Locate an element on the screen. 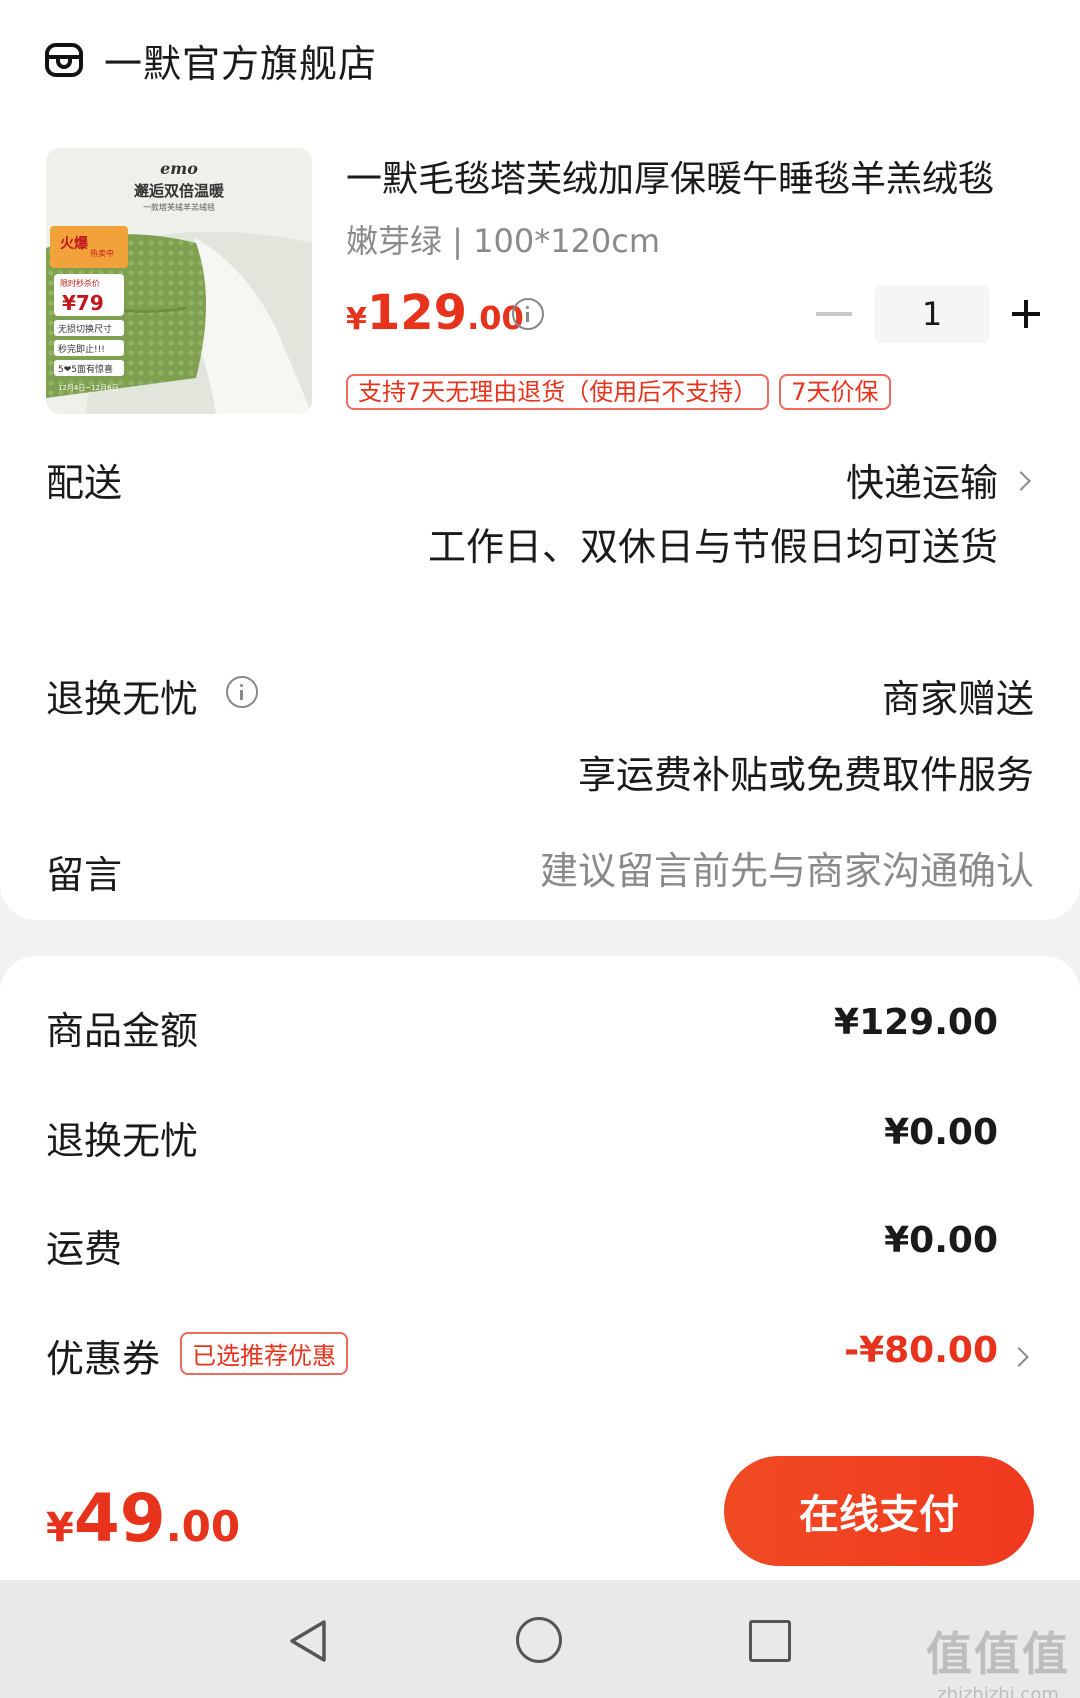 The width and height of the screenshot is (1080, 1698). price-protect-tag: 7天价保 is located at coordinates (835, 392).